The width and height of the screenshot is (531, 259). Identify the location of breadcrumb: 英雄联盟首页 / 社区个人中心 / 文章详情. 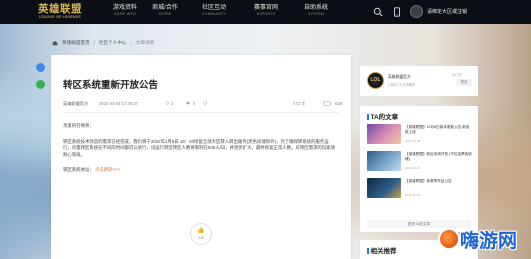
(103, 43).